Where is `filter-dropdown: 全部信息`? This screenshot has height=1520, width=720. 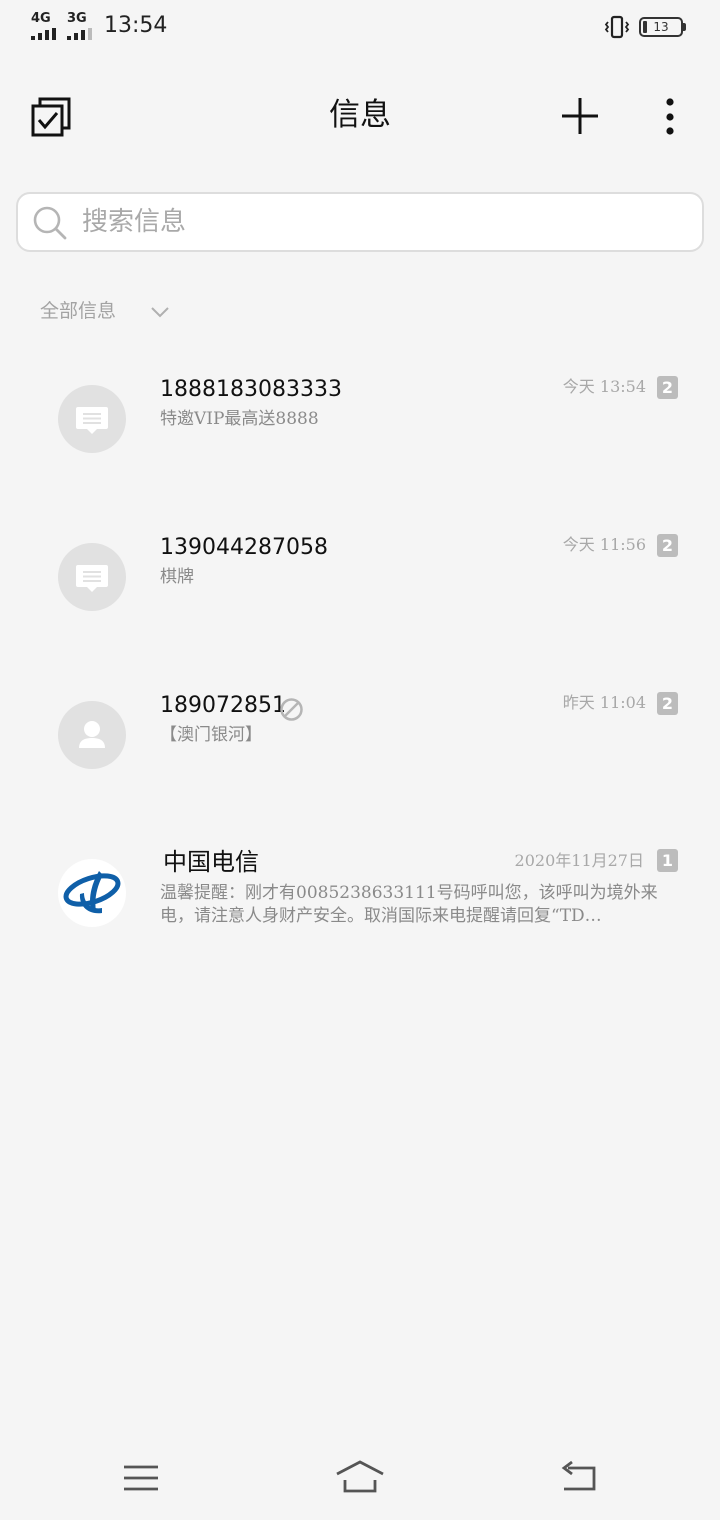 filter-dropdown: 全部信息 is located at coordinates (78, 311).